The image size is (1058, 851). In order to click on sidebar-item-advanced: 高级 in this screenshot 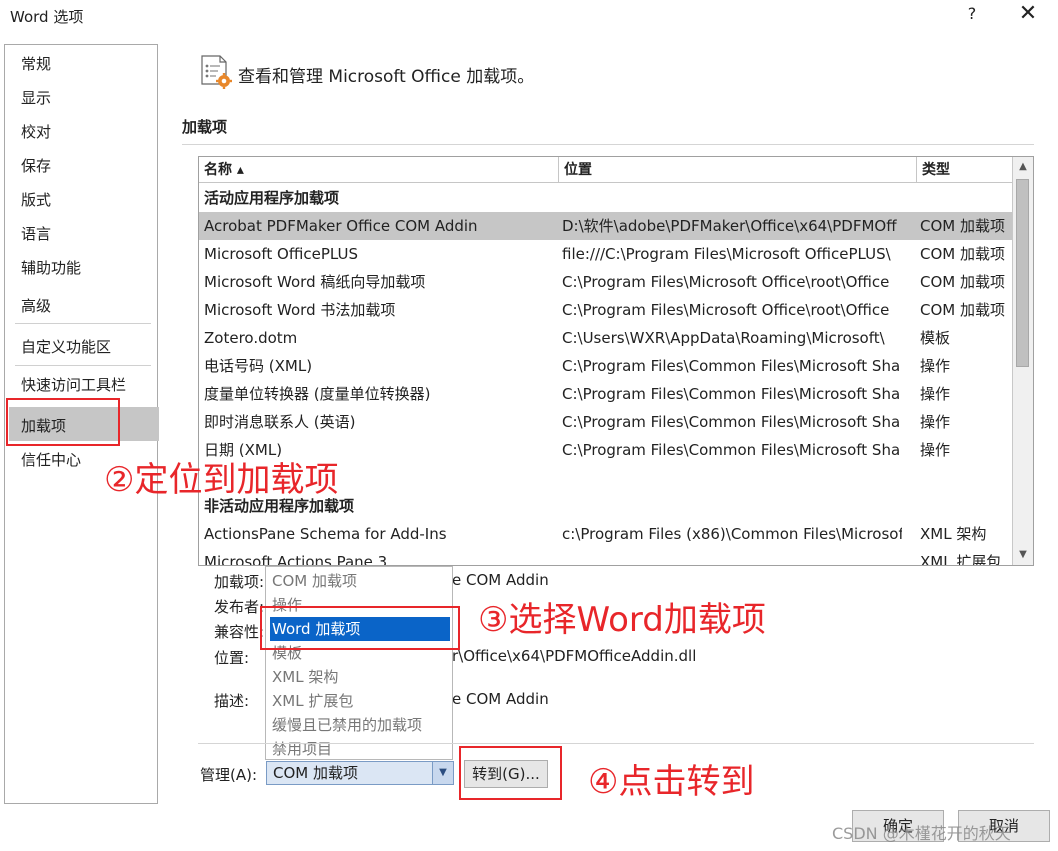, I will do `click(36, 305)`.